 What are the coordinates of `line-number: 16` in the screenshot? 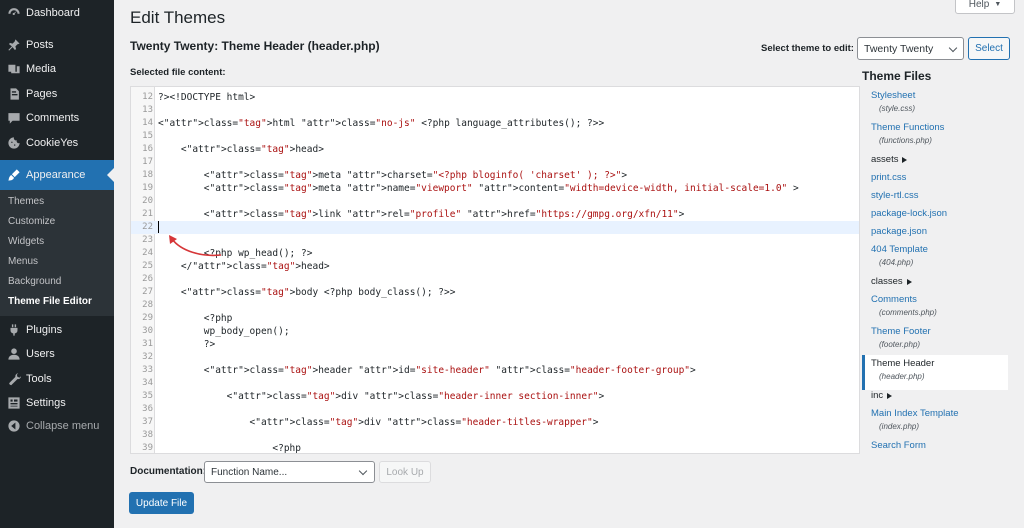 It's located at (147, 149).